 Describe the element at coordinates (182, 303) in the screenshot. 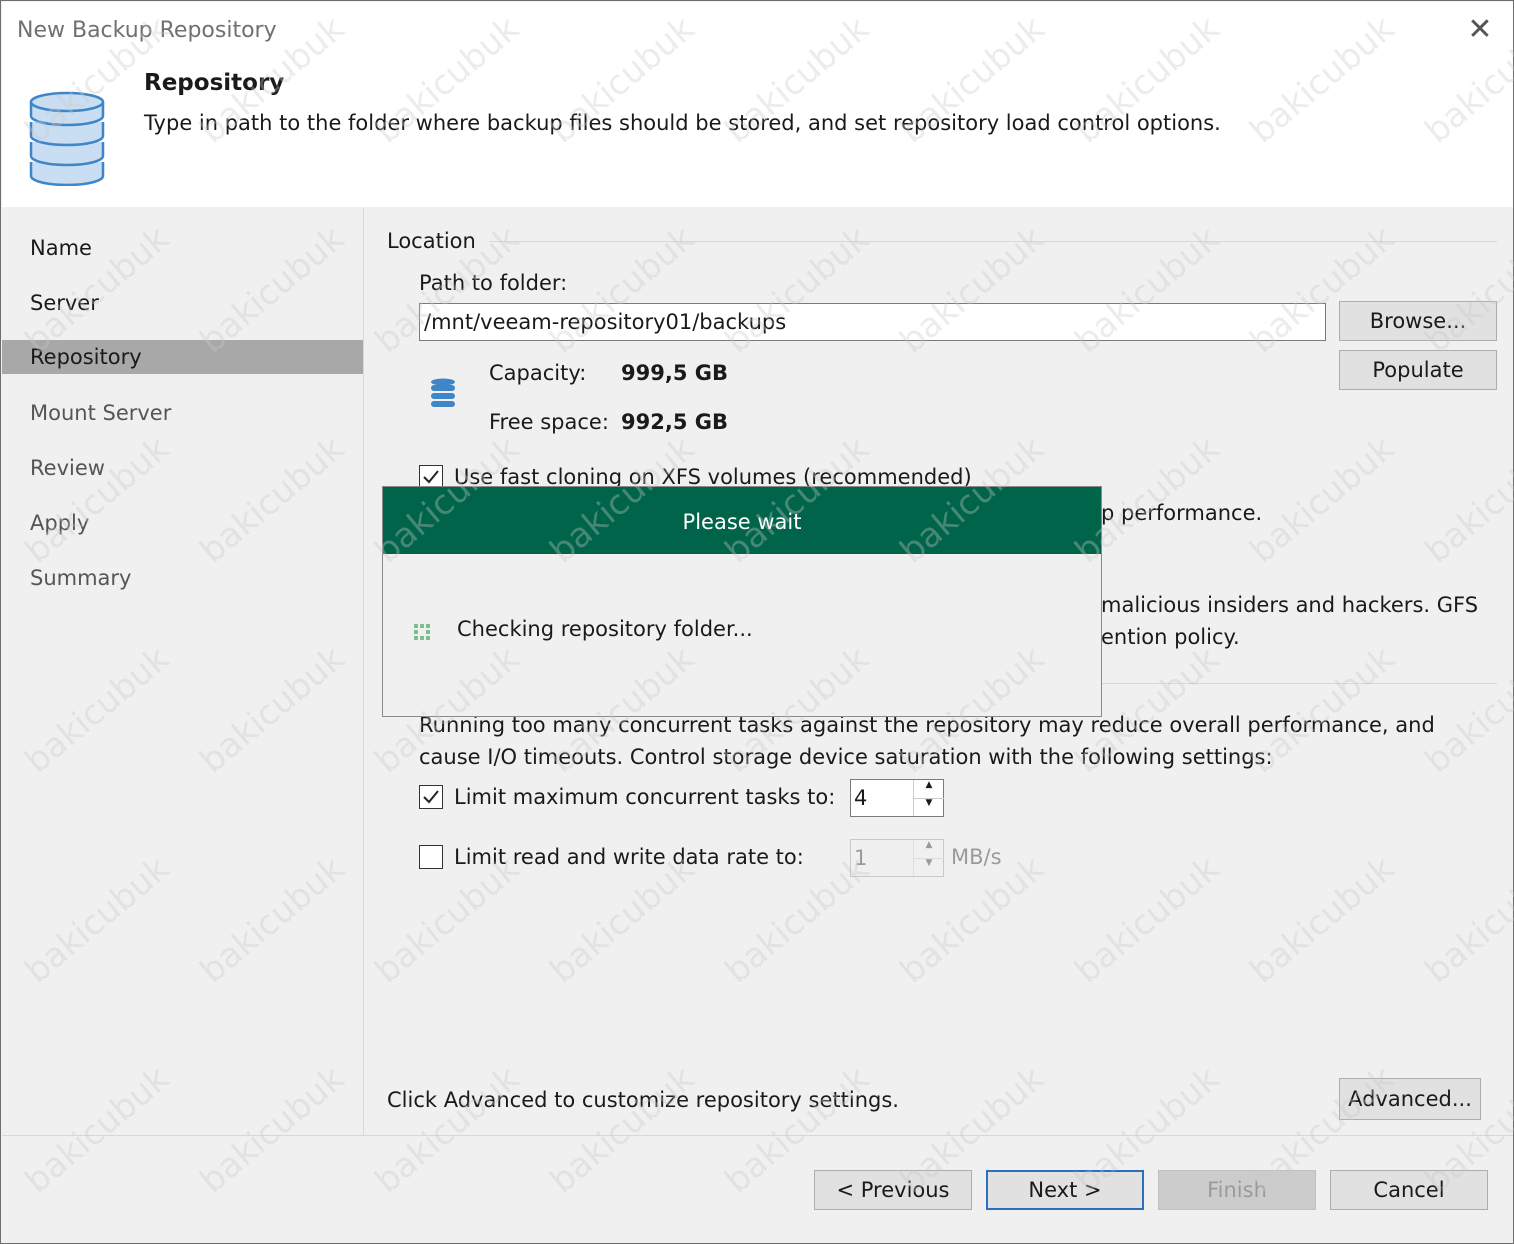

I see `nav-step-server: Server` at that location.